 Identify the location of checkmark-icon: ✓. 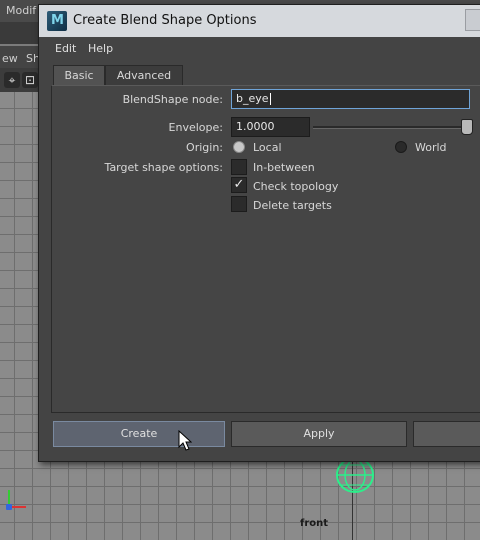
(239, 184).